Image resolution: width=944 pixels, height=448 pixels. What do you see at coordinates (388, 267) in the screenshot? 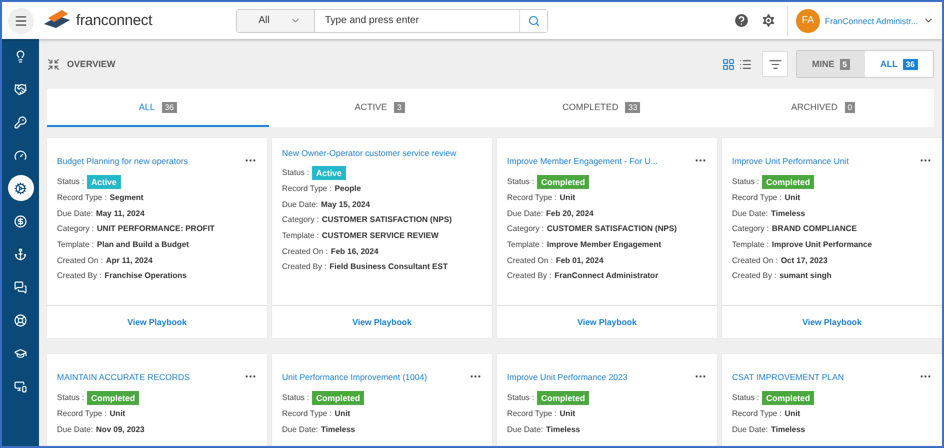
I see `field-value: Field Business Consultant EST` at bounding box center [388, 267].